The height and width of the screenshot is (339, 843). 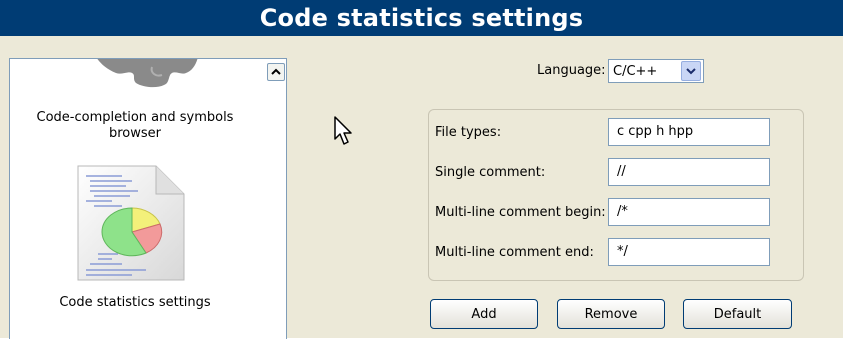 What do you see at coordinates (689, 252) in the screenshot?
I see `multiline-end-input: */` at bounding box center [689, 252].